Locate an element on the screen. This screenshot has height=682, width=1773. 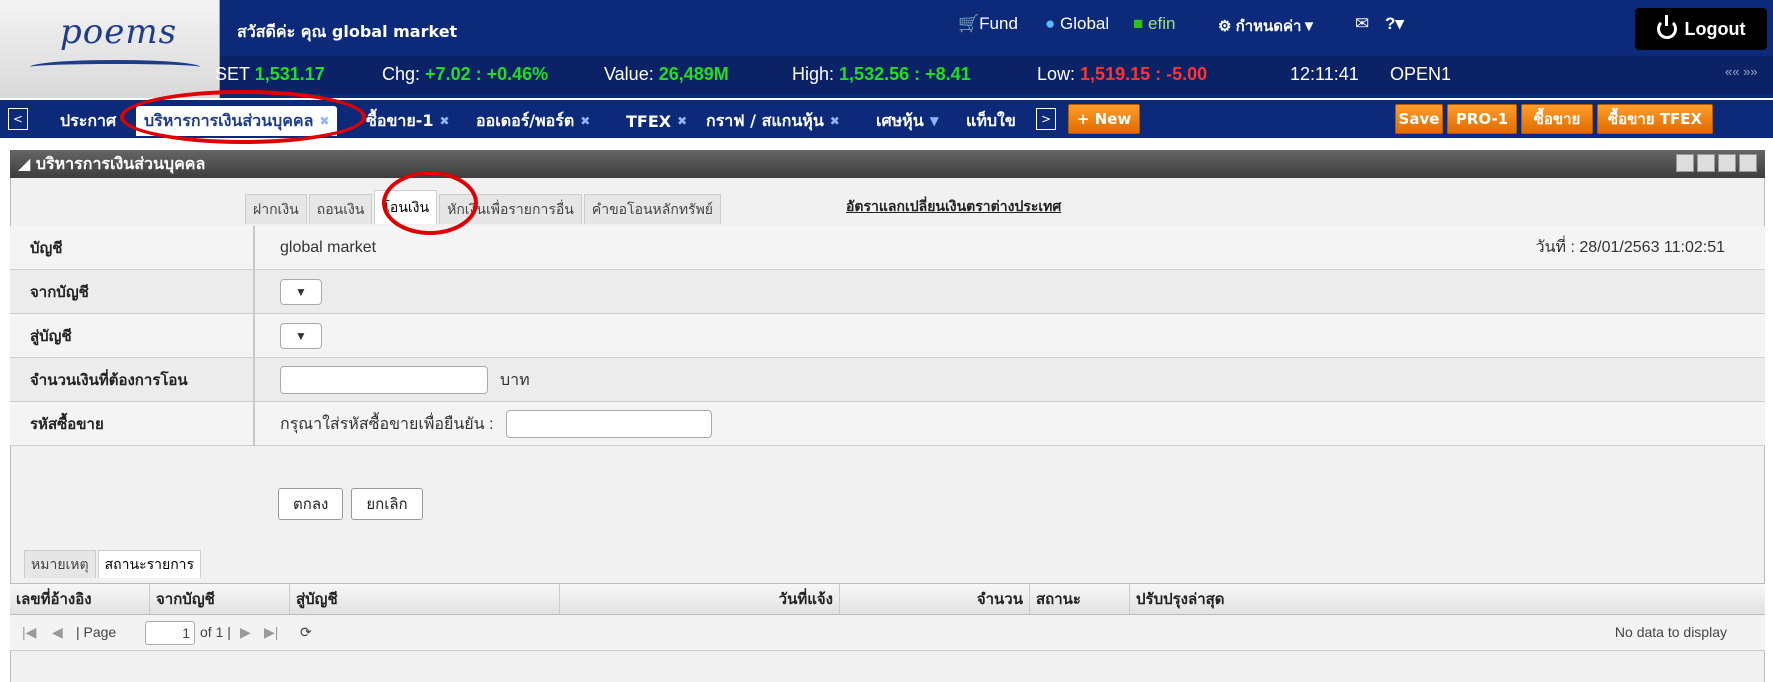
traded-value: 26,489M is located at coordinates (693, 74).